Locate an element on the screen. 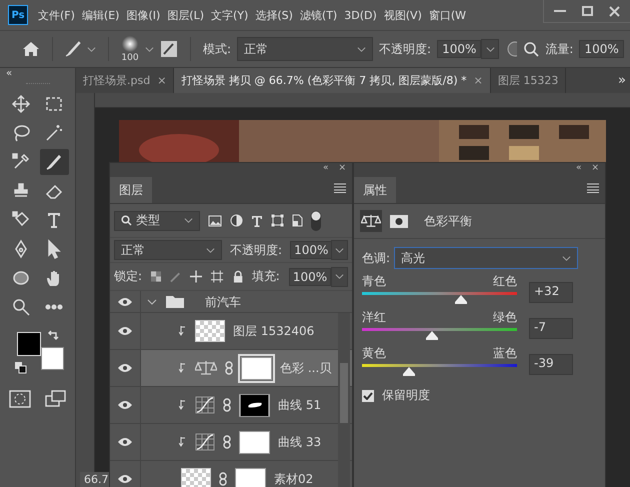  menu-item: 3D(D) is located at coordinates (360, 15).